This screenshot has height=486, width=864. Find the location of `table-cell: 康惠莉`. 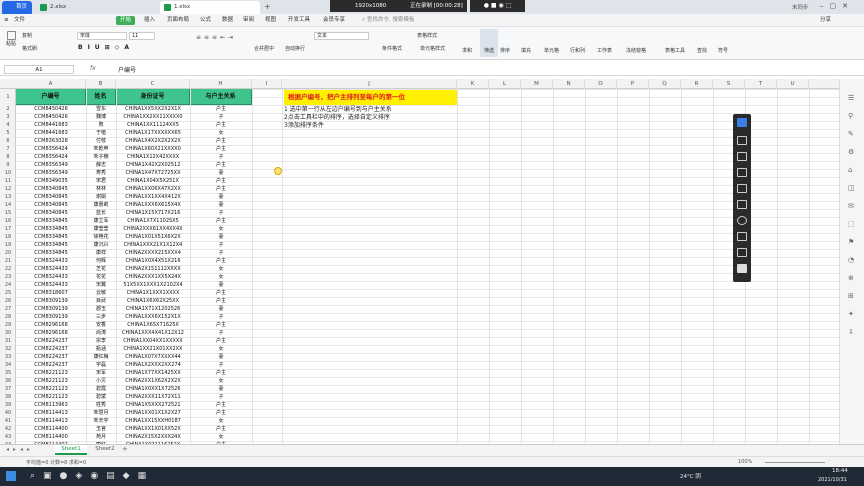

table-cell: 康惠莉 is located at coordinates (101, 205).